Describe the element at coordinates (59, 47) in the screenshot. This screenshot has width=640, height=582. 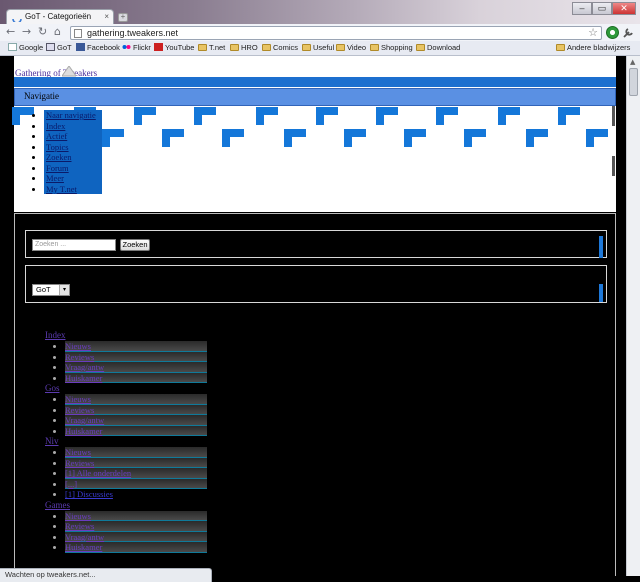
I see `bookmark-got: GoT` at that location.